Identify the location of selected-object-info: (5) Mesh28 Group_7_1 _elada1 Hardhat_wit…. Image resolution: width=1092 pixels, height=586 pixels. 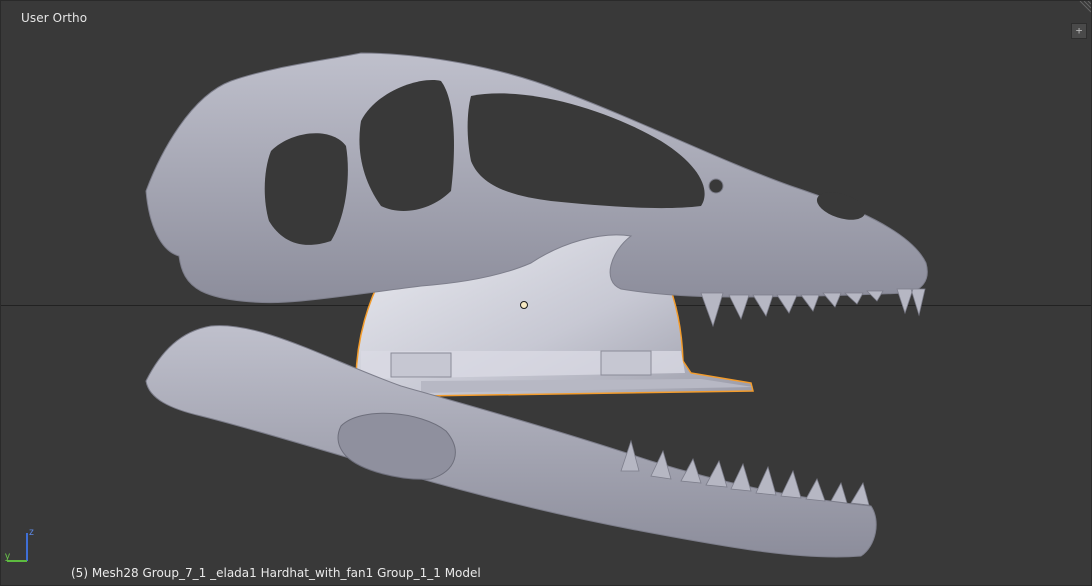
(276, 573).